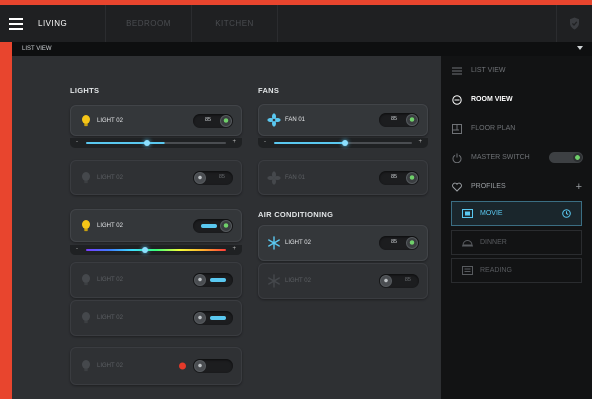 The width and height of the screenshot is (592, 399). Describe the element at coordinates (580, 48) in the screenshot. I see `chevron-down-icon` at that location.